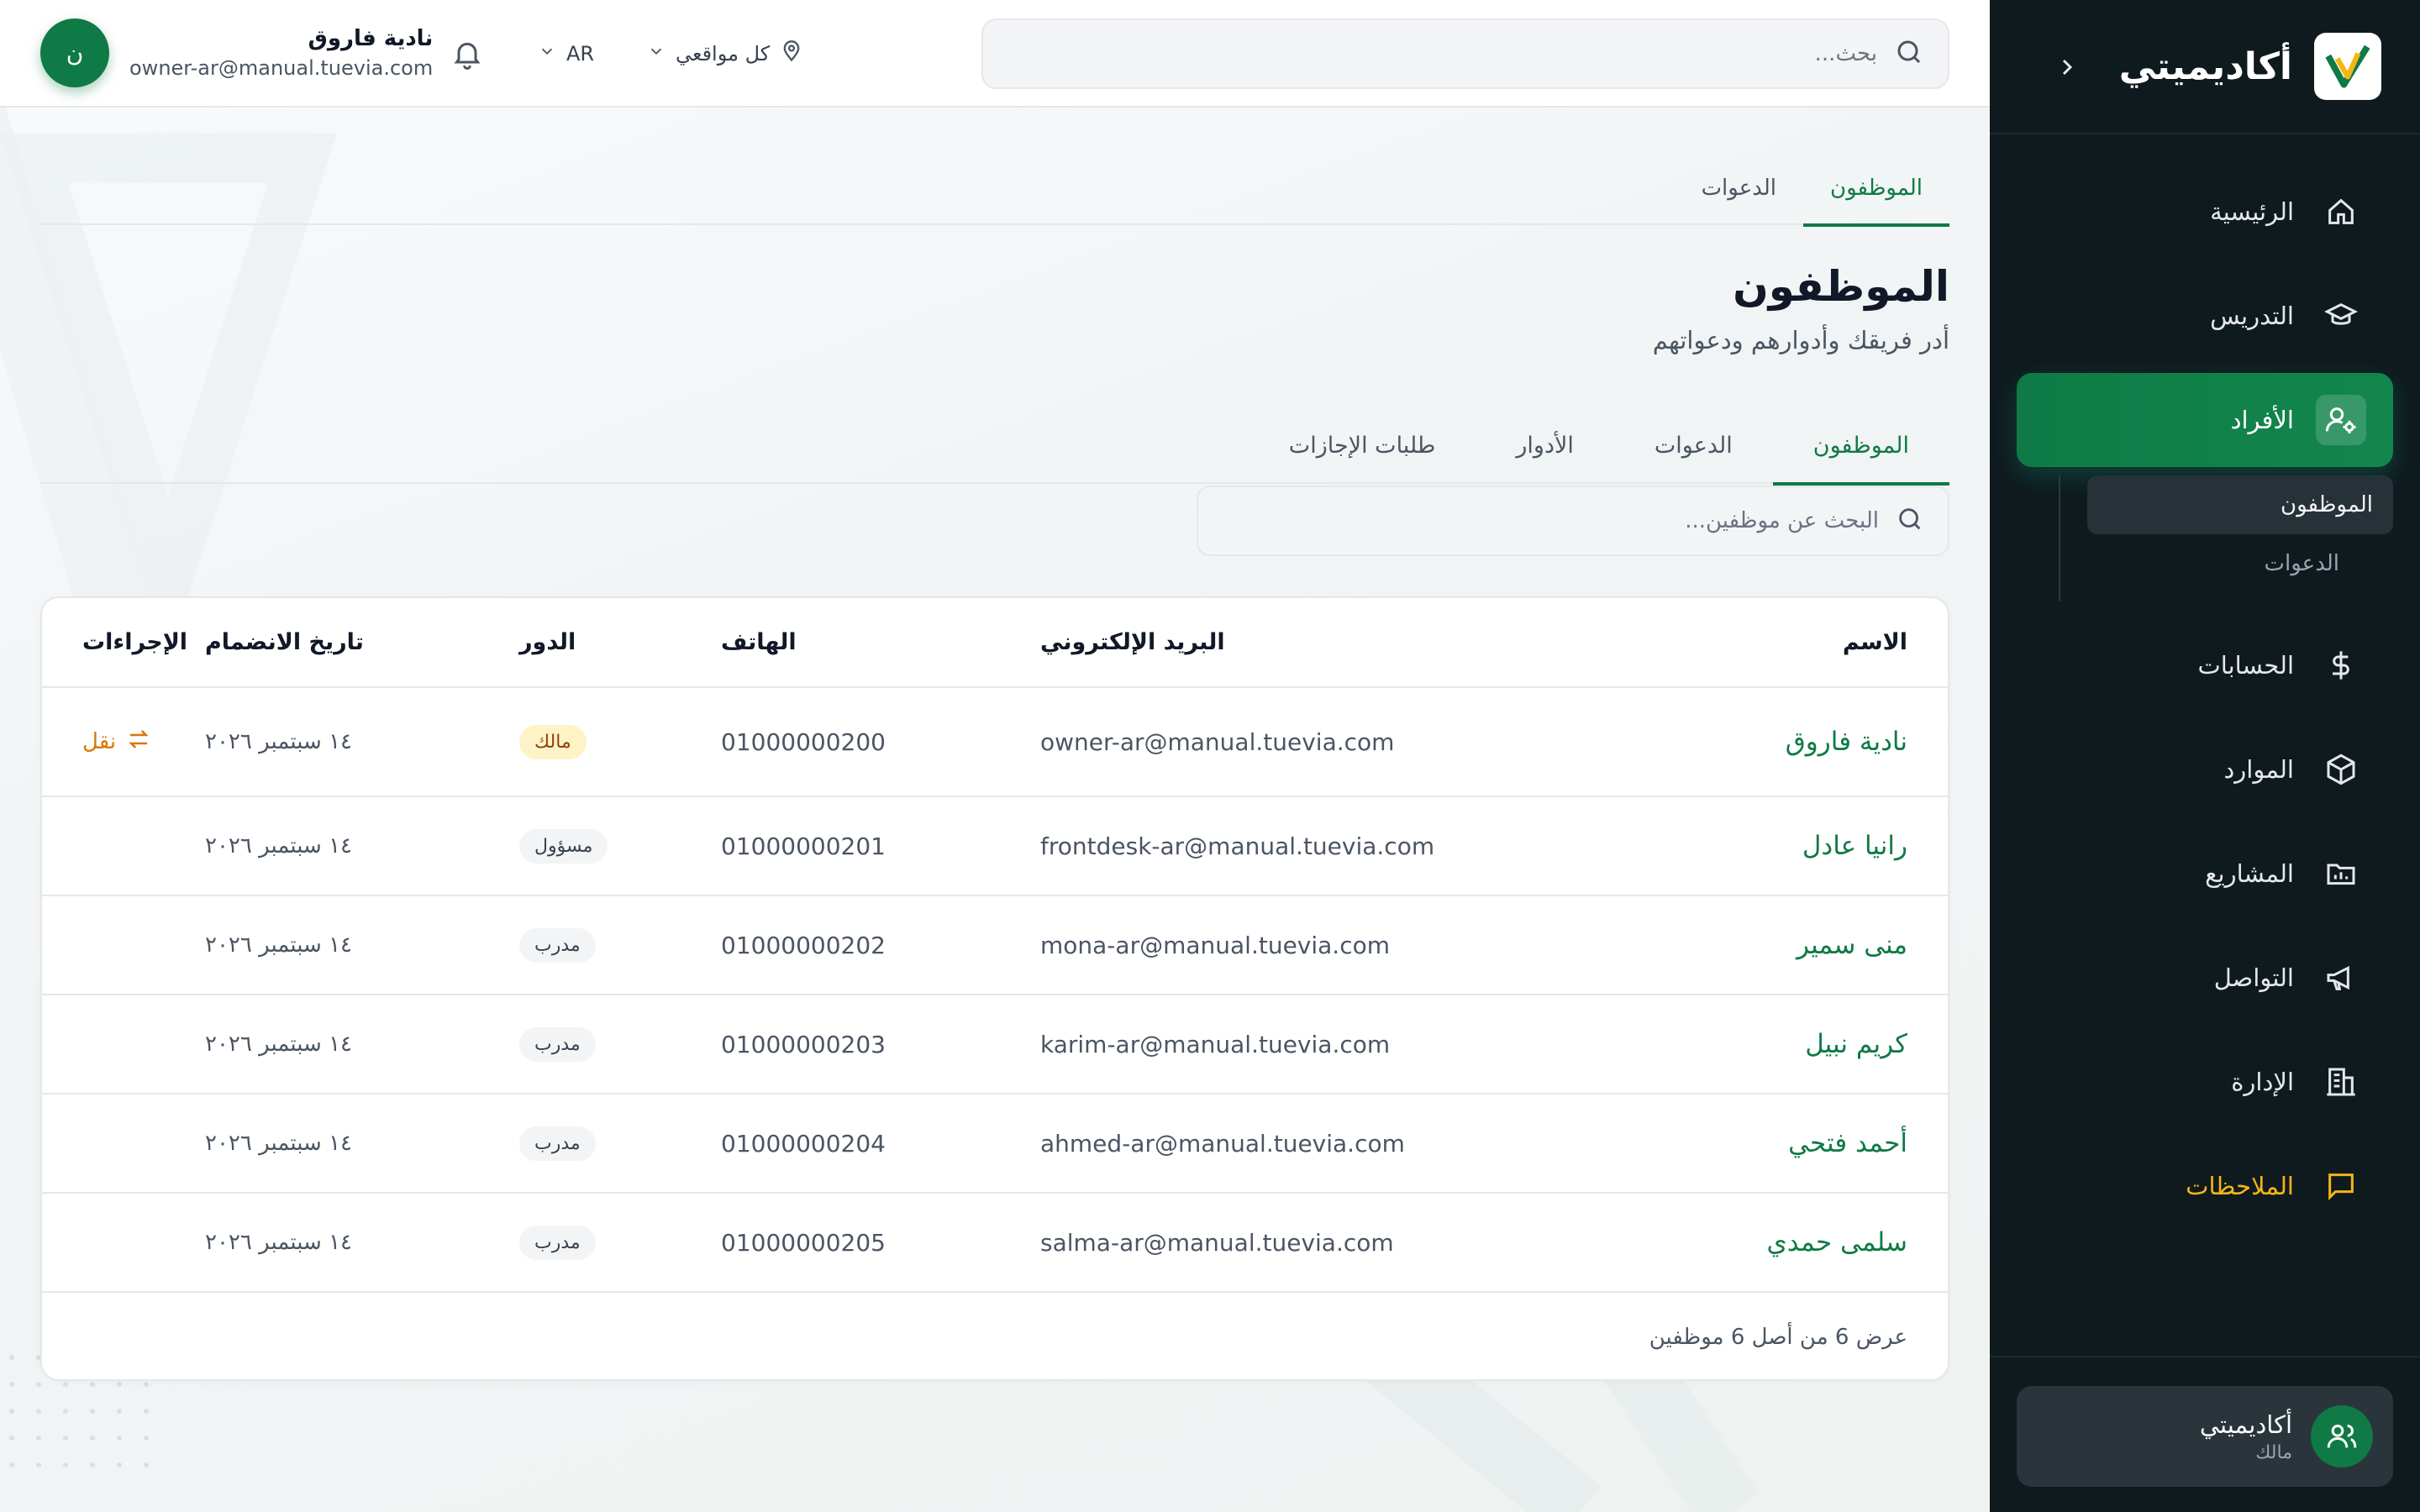 The width and height of the screenshot is (2420, 1512). What do you see at coordinates (2341, 316) in the screenshot?
I see `graduation-cap-icon` at bounding box center [2341, 316].